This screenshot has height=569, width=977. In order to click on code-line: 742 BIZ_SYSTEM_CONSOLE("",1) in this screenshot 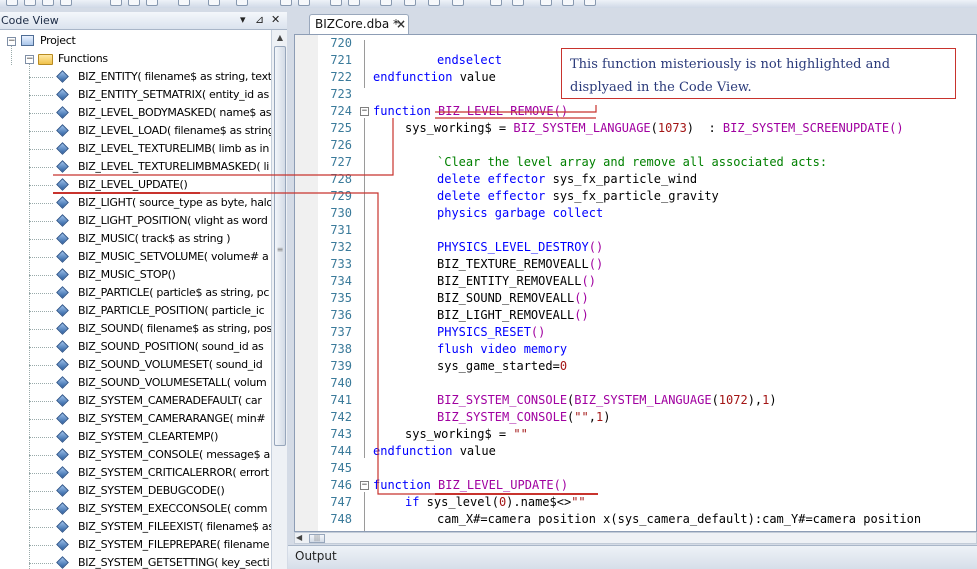, I will do `click(635, 417)`.